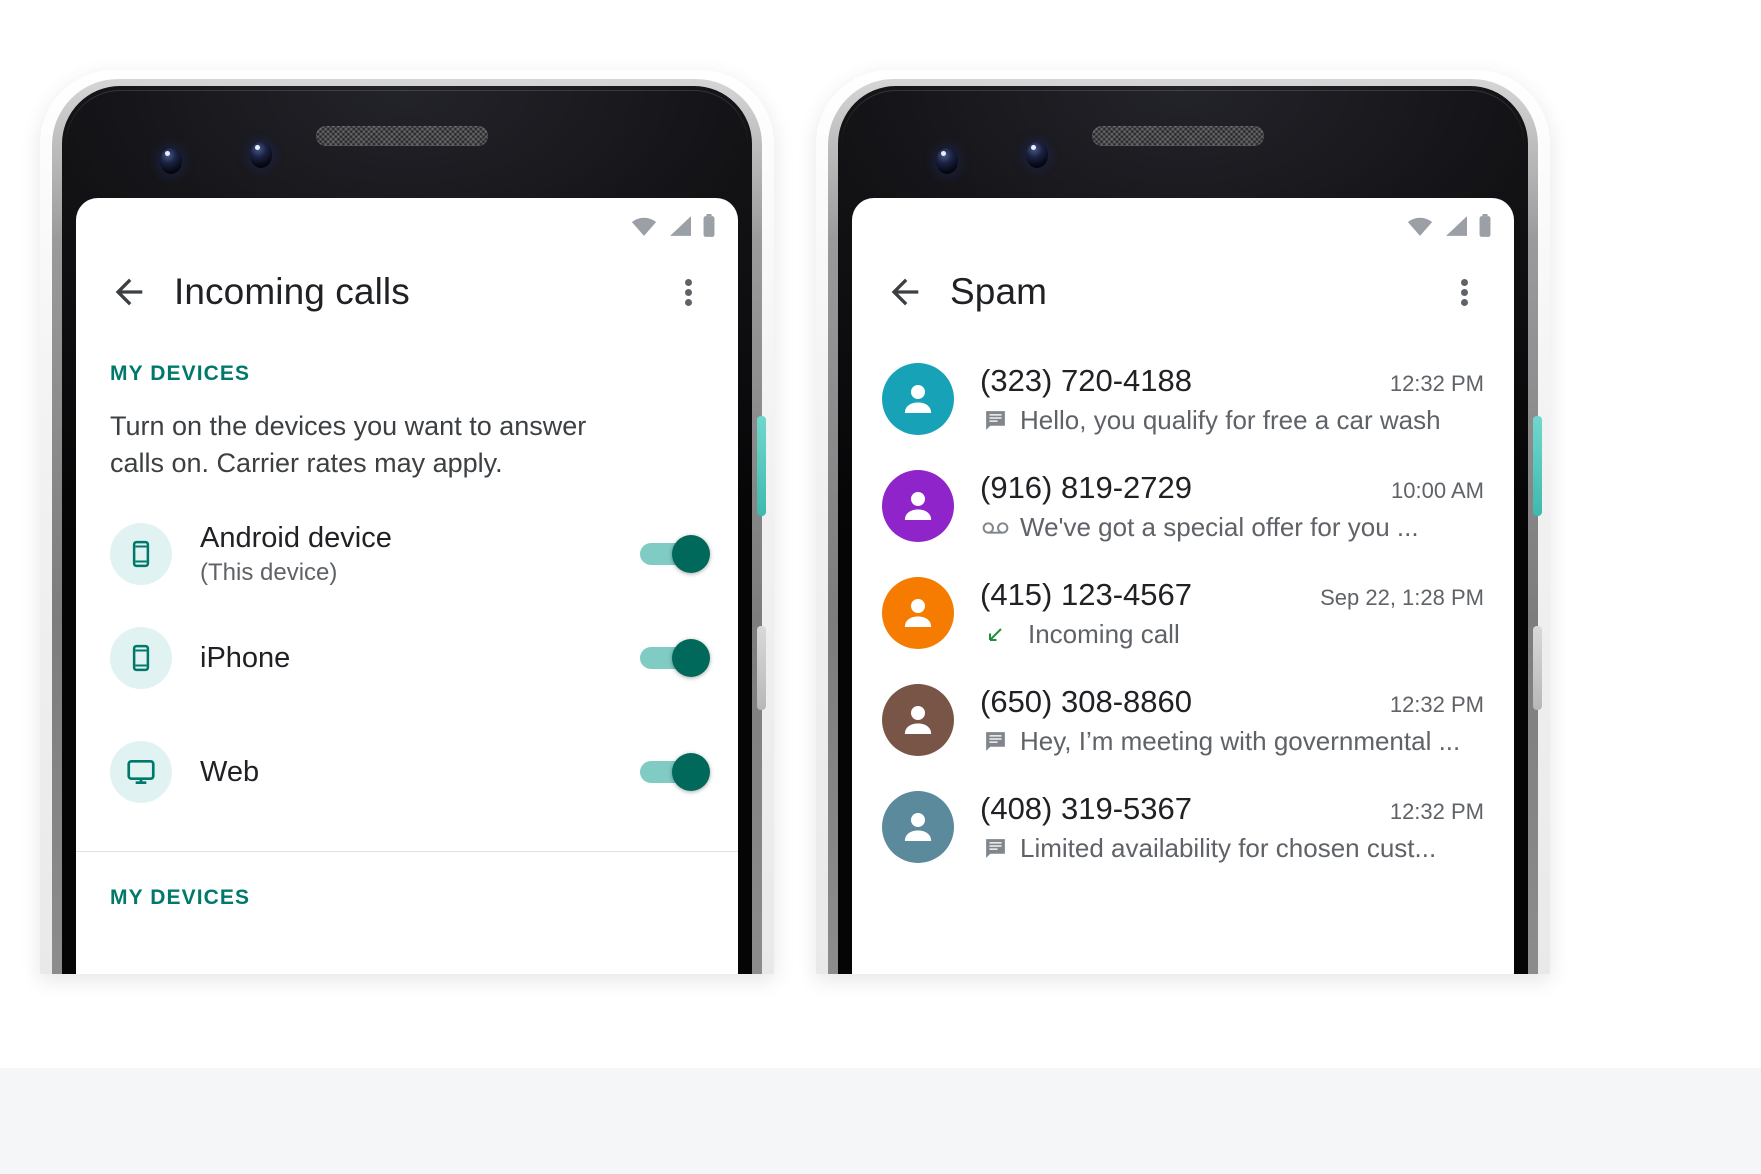  What do you see at coordinates (995, 528) in the screenshot?
I see `voicemail-icon` at bounding box center [995, 528].